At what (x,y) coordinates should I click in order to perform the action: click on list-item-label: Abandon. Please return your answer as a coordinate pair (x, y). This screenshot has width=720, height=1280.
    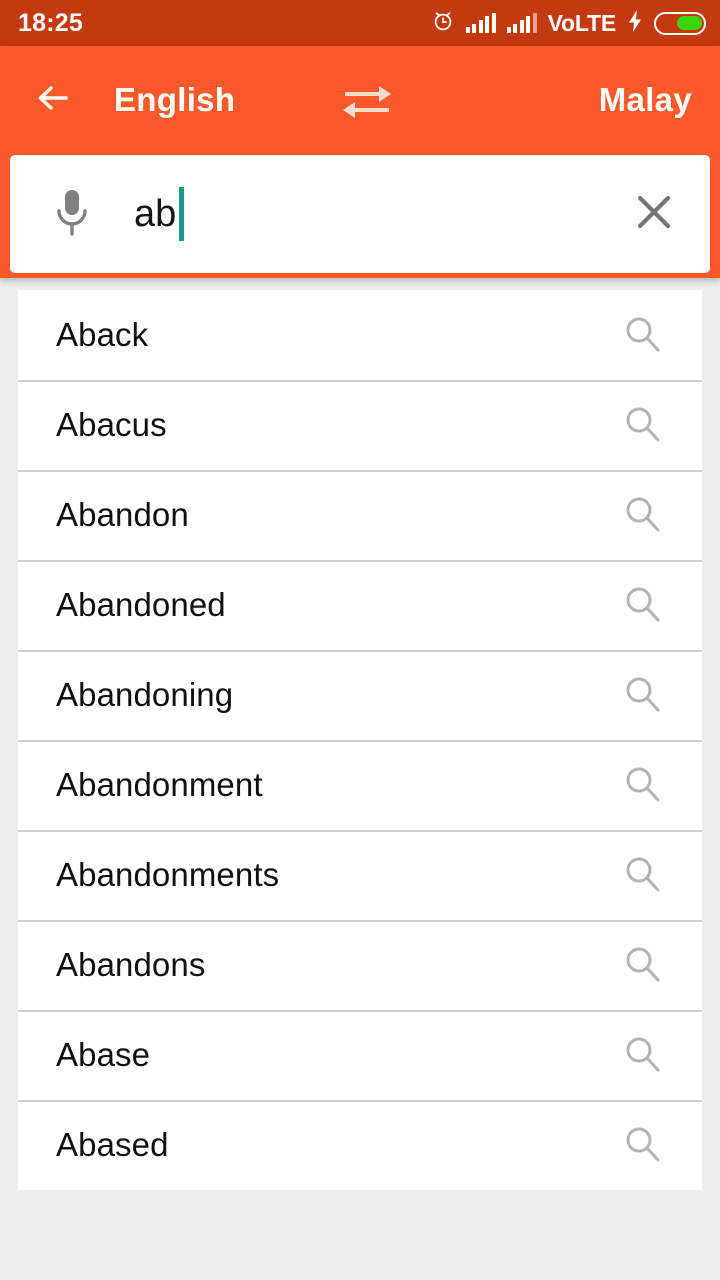
    Looking at the image, I should click on (122, 514).